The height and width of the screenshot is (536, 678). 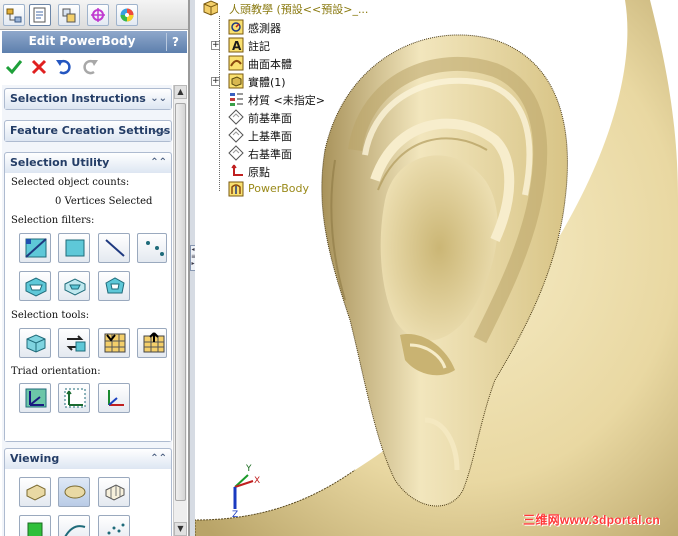 I want to click on tree-item-label: 右基準面, so click(x=270, y=154).